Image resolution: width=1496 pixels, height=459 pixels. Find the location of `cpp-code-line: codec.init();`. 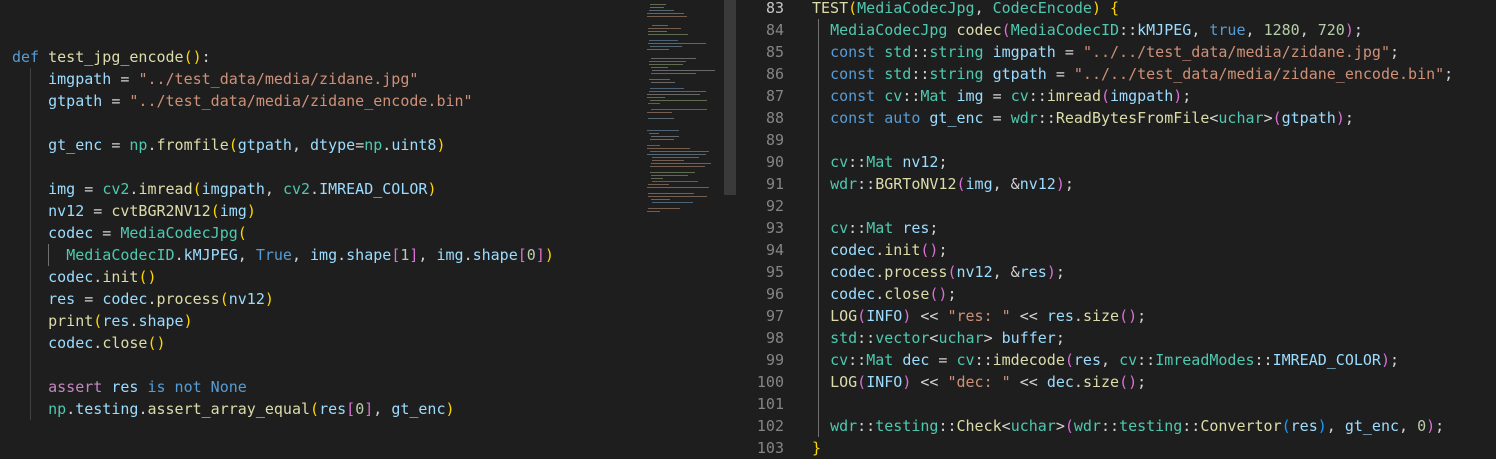

cpp-code-line: codec.init(); is located at coordinates (879, 250).